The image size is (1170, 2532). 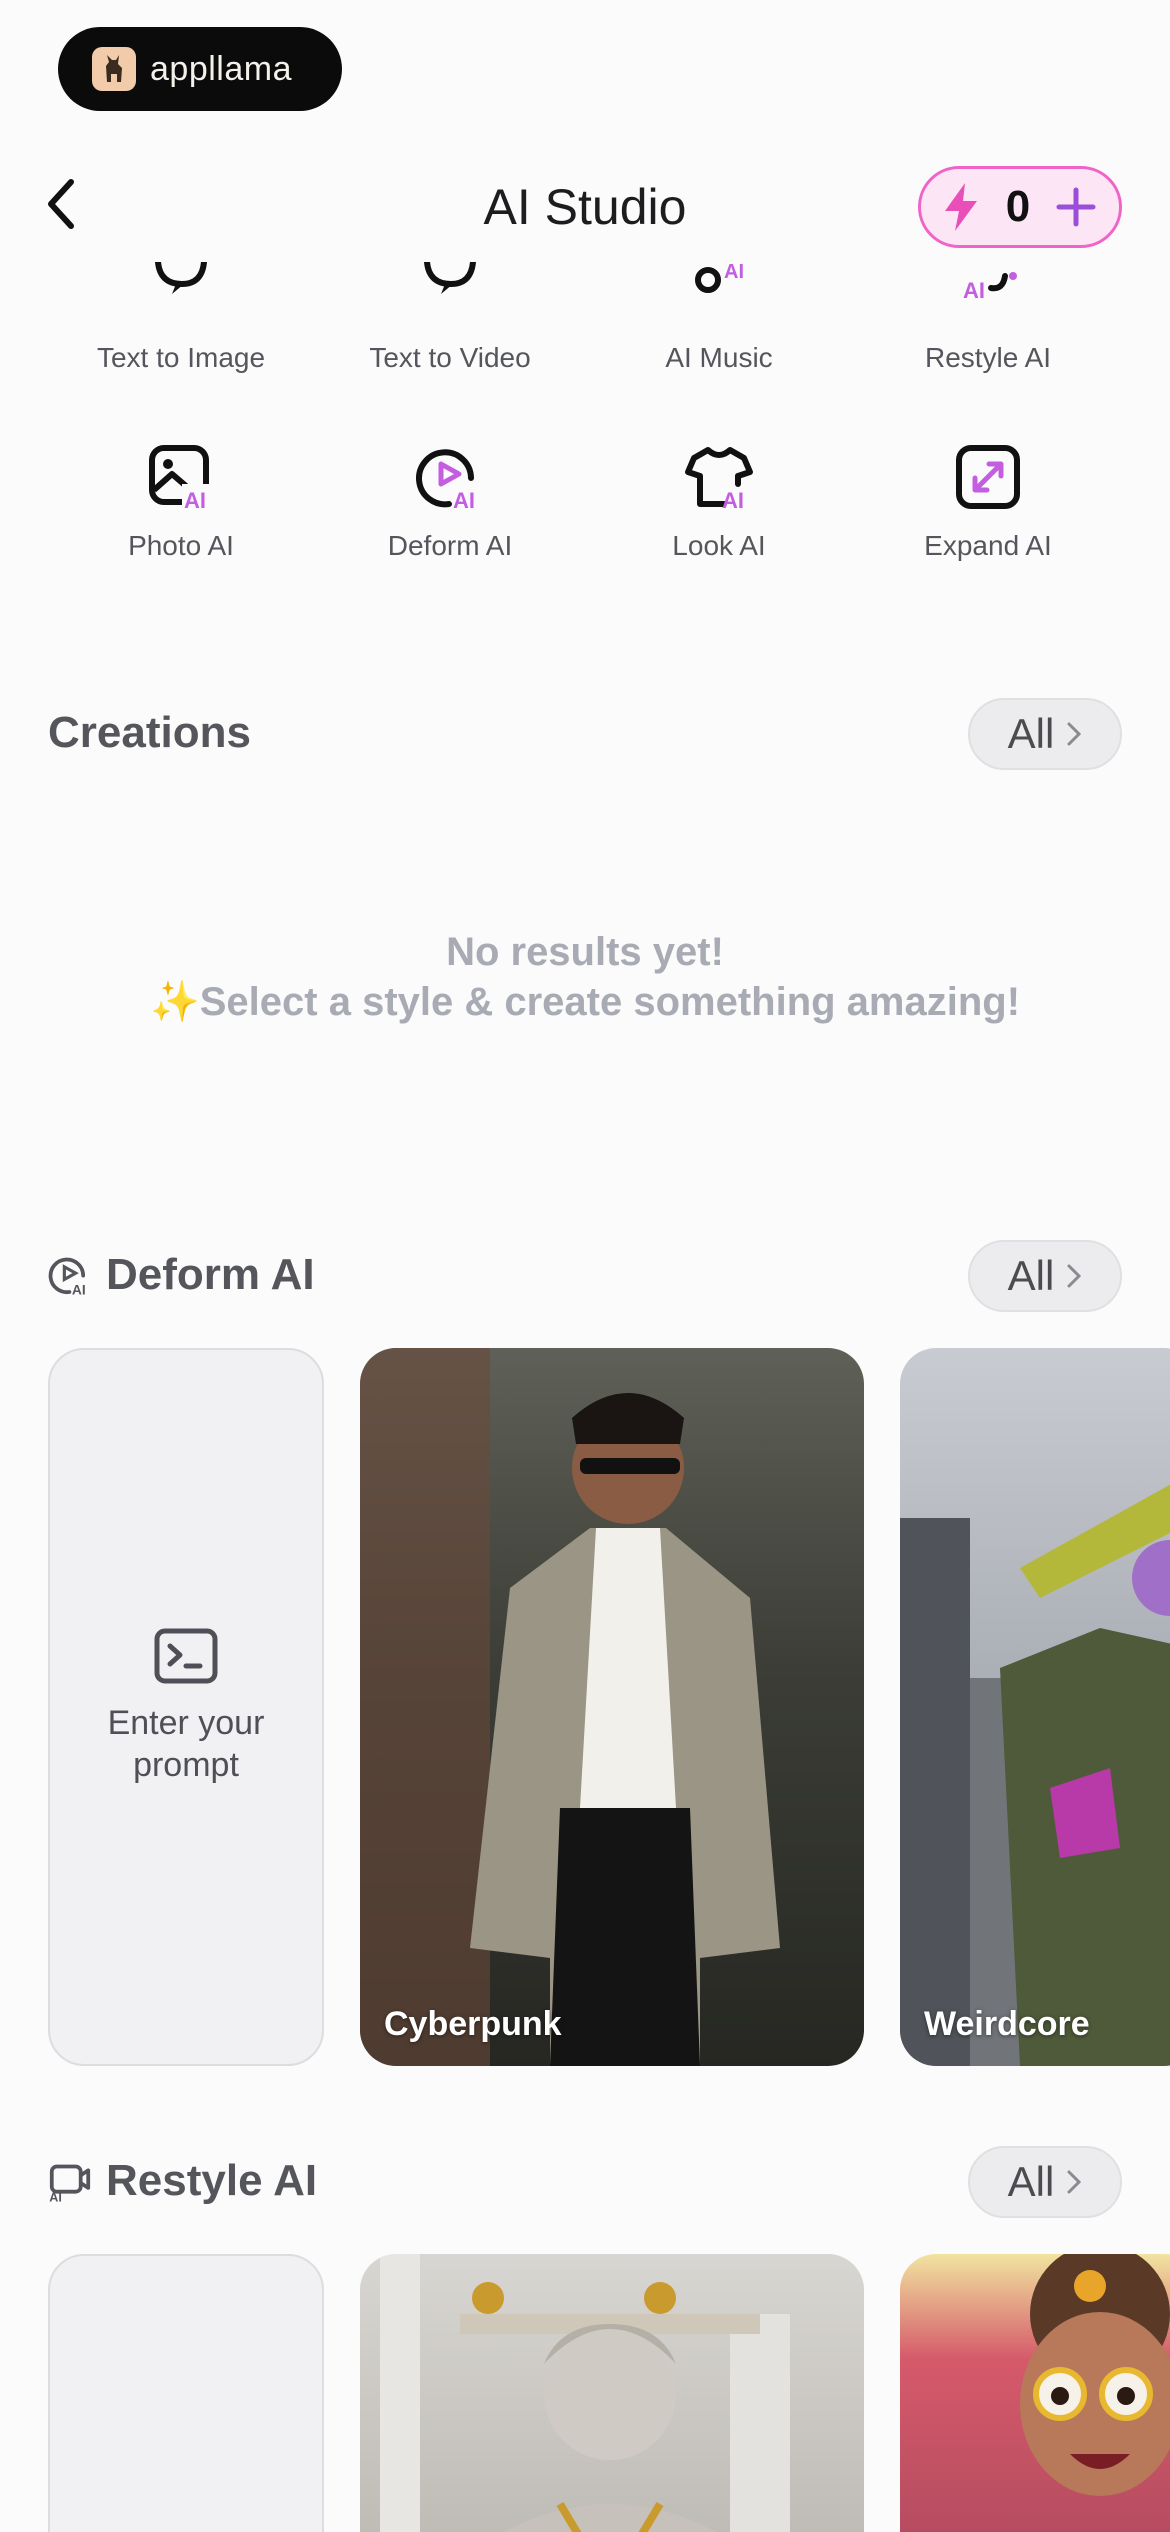 What do you see at coordinates (212, 2180) in the screenshot?
I see `restyle-title-text: Restyle AI` at bounding box center [212, 2180].